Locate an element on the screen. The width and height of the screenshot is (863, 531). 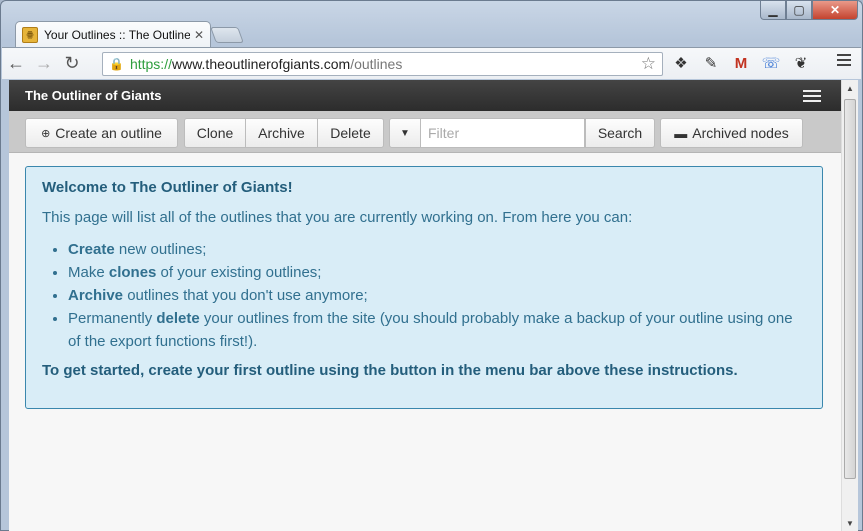
scroll-up-icon: ▲ is located at coordinates (850, 88).